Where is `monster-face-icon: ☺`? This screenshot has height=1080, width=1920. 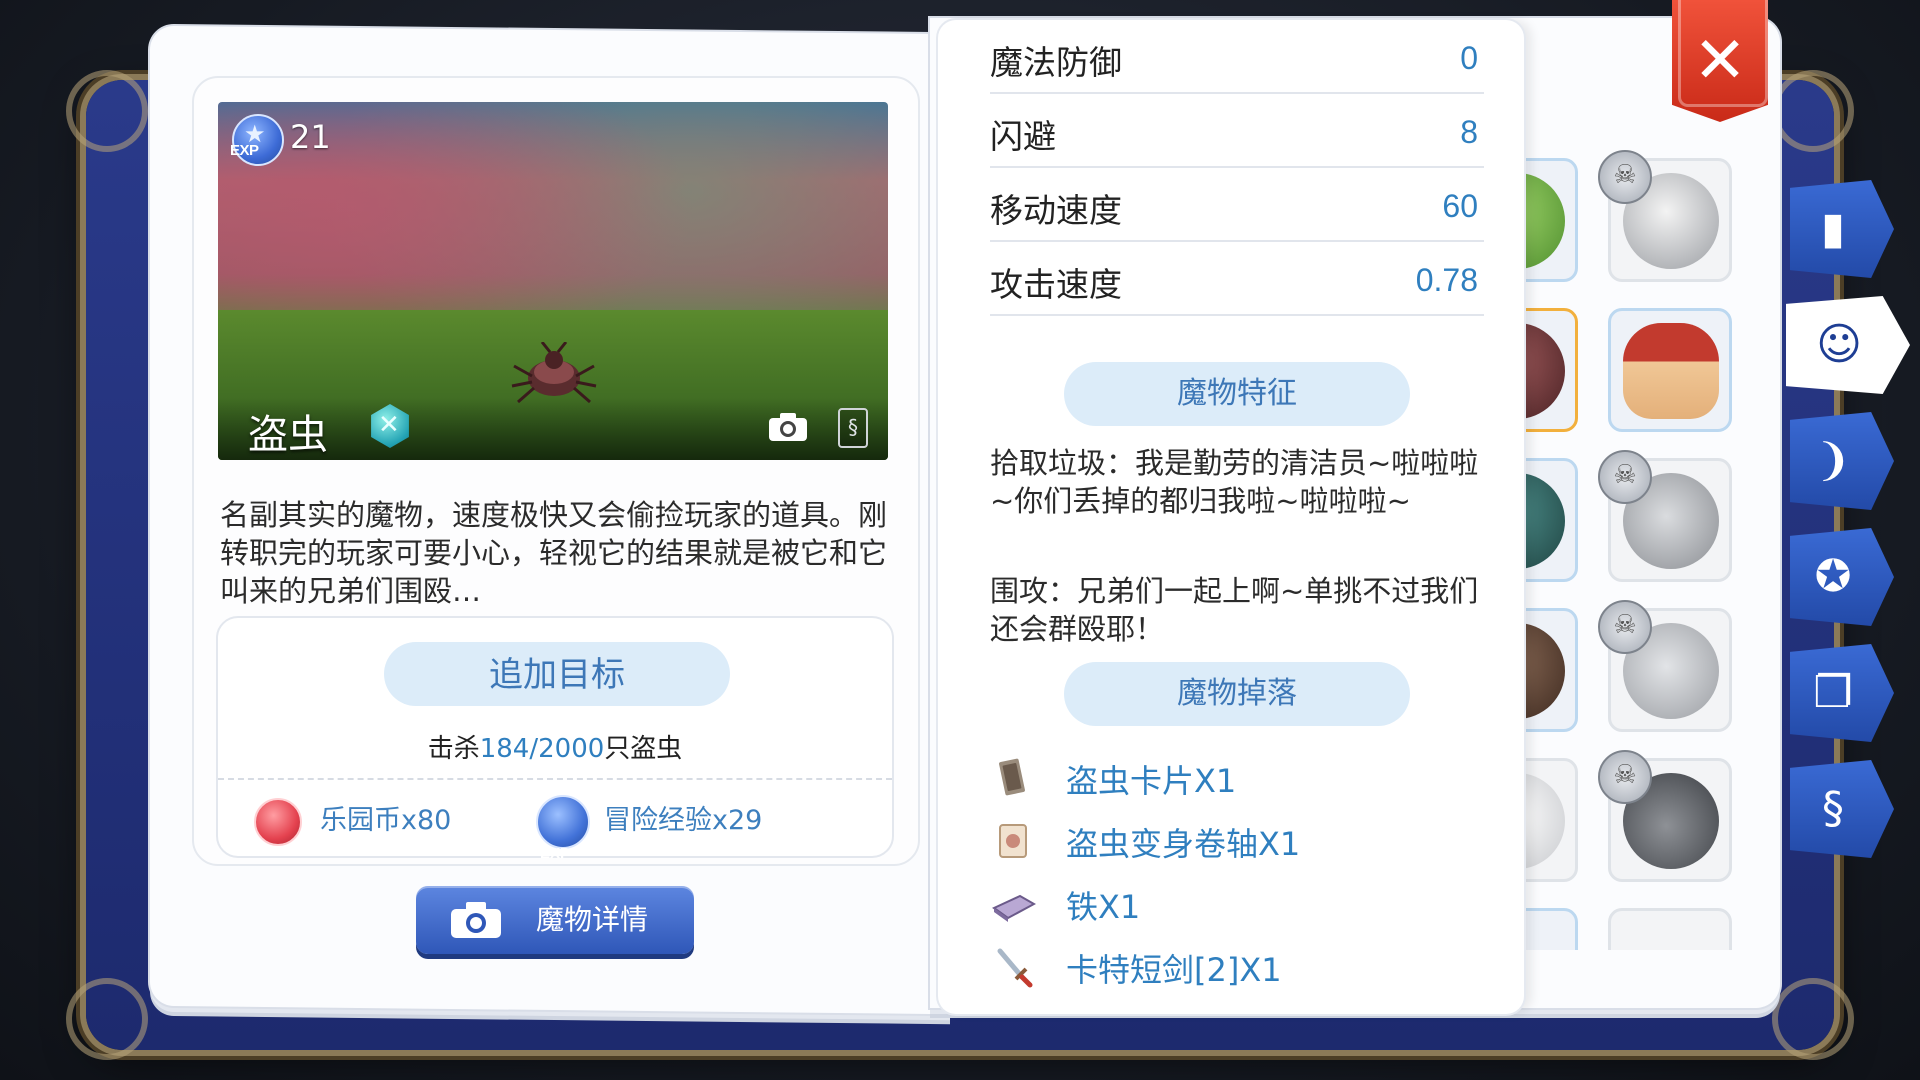 monster-face-icon: ☺ is located at coordinates (1839, 344).